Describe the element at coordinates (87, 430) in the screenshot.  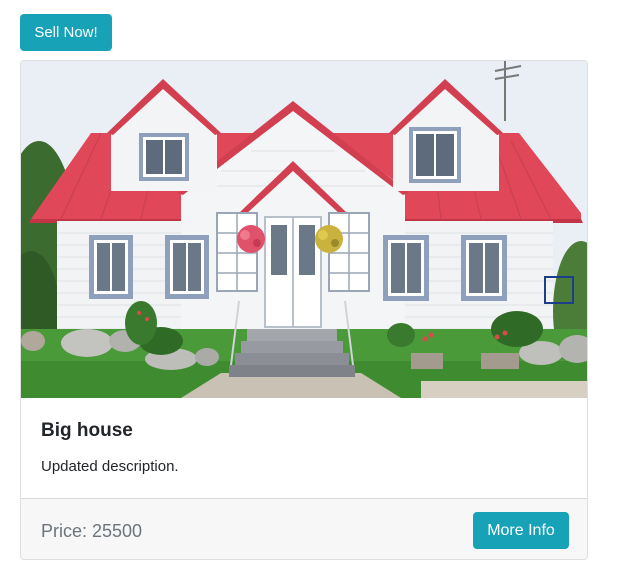
I see `card-title: Big house` at that location.